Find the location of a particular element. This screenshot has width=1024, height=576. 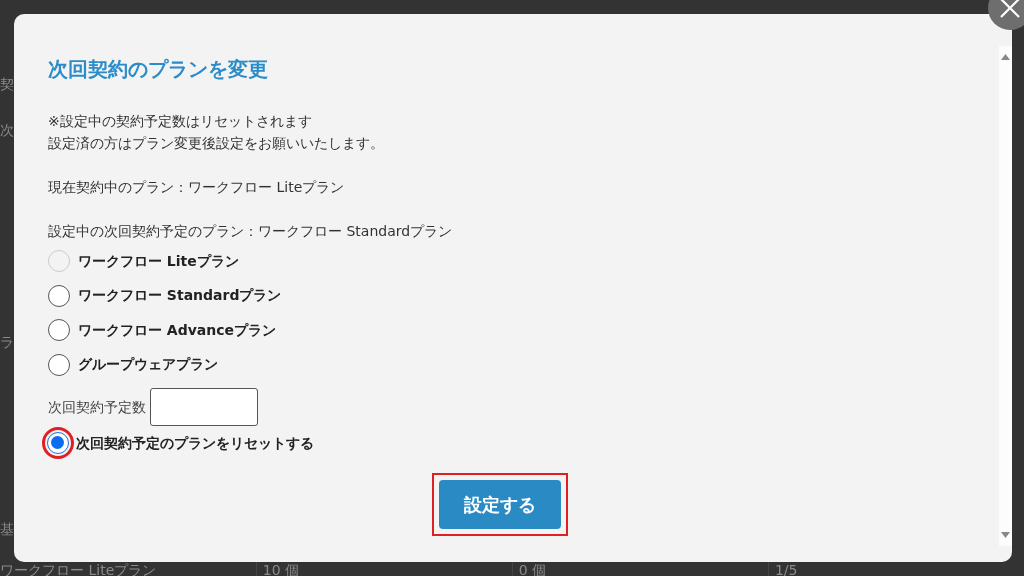

table-cell-text: ワークフロー Liteプラン is located at coordinates (79, 568).